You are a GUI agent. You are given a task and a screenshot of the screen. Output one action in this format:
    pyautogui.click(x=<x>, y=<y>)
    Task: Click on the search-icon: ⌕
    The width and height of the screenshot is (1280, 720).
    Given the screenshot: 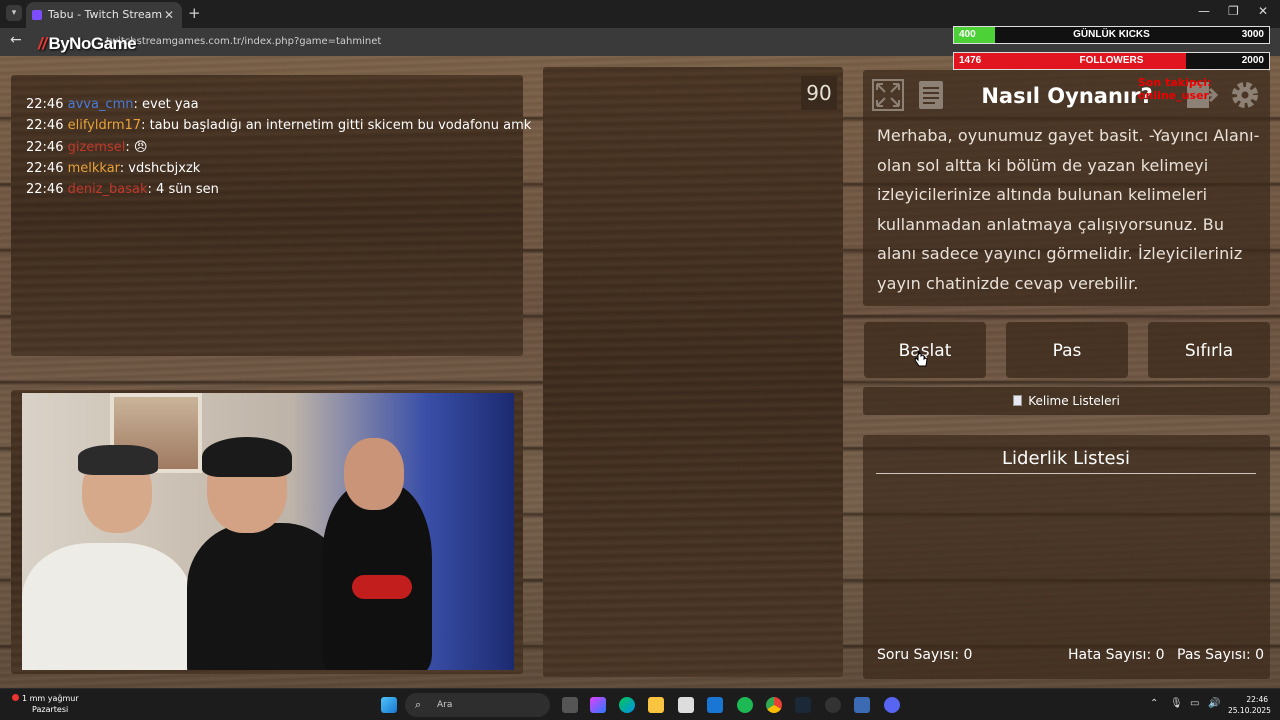 What is the action you would take?
    pyautogui.click(x=418, y=704)
    